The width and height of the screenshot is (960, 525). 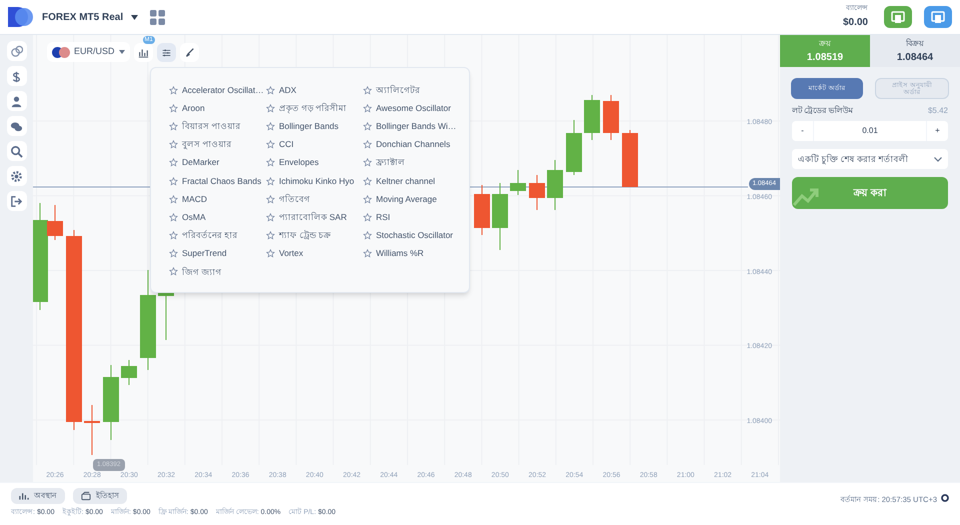 What do you see at coordinates (870, 159) in the screenshot?
I see `conditions-dropdown: একটি চুক্তি শেষ করার শর্তাবলী` at bounding box center [870, 159].